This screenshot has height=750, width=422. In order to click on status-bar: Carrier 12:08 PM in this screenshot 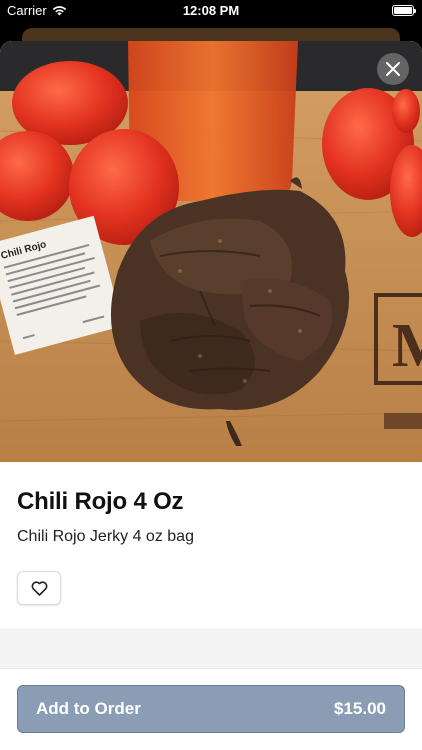, I will do `click(211, 11)`.